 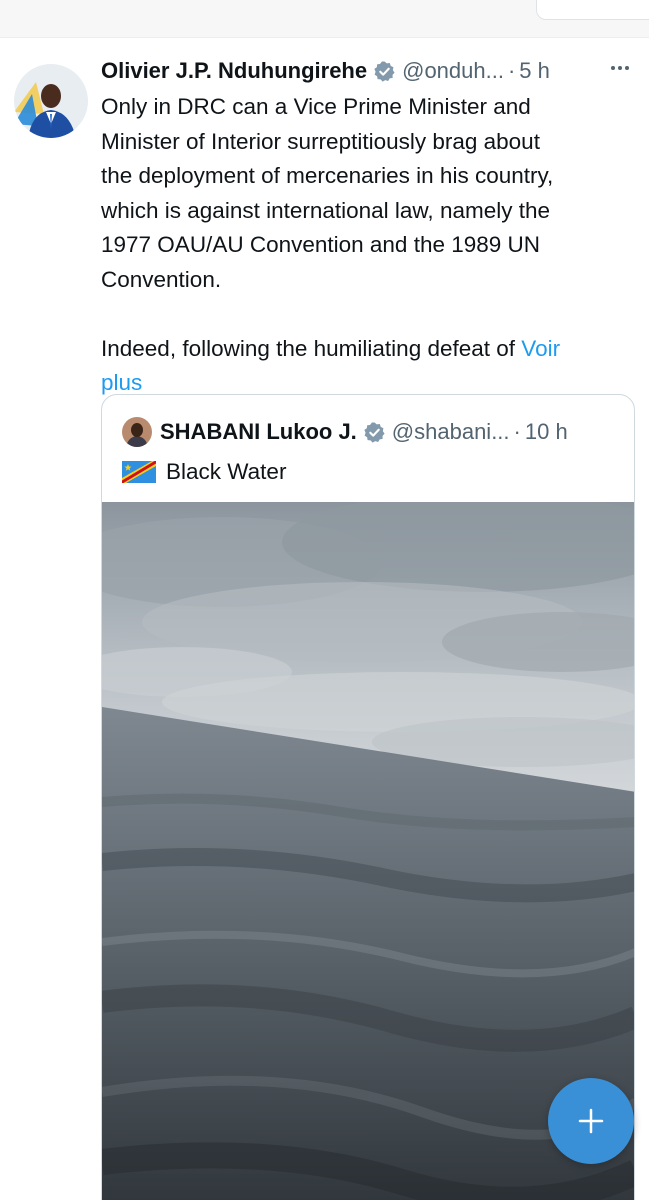 I want to click on quoted-author-avatar, so click(x=137, y=432).